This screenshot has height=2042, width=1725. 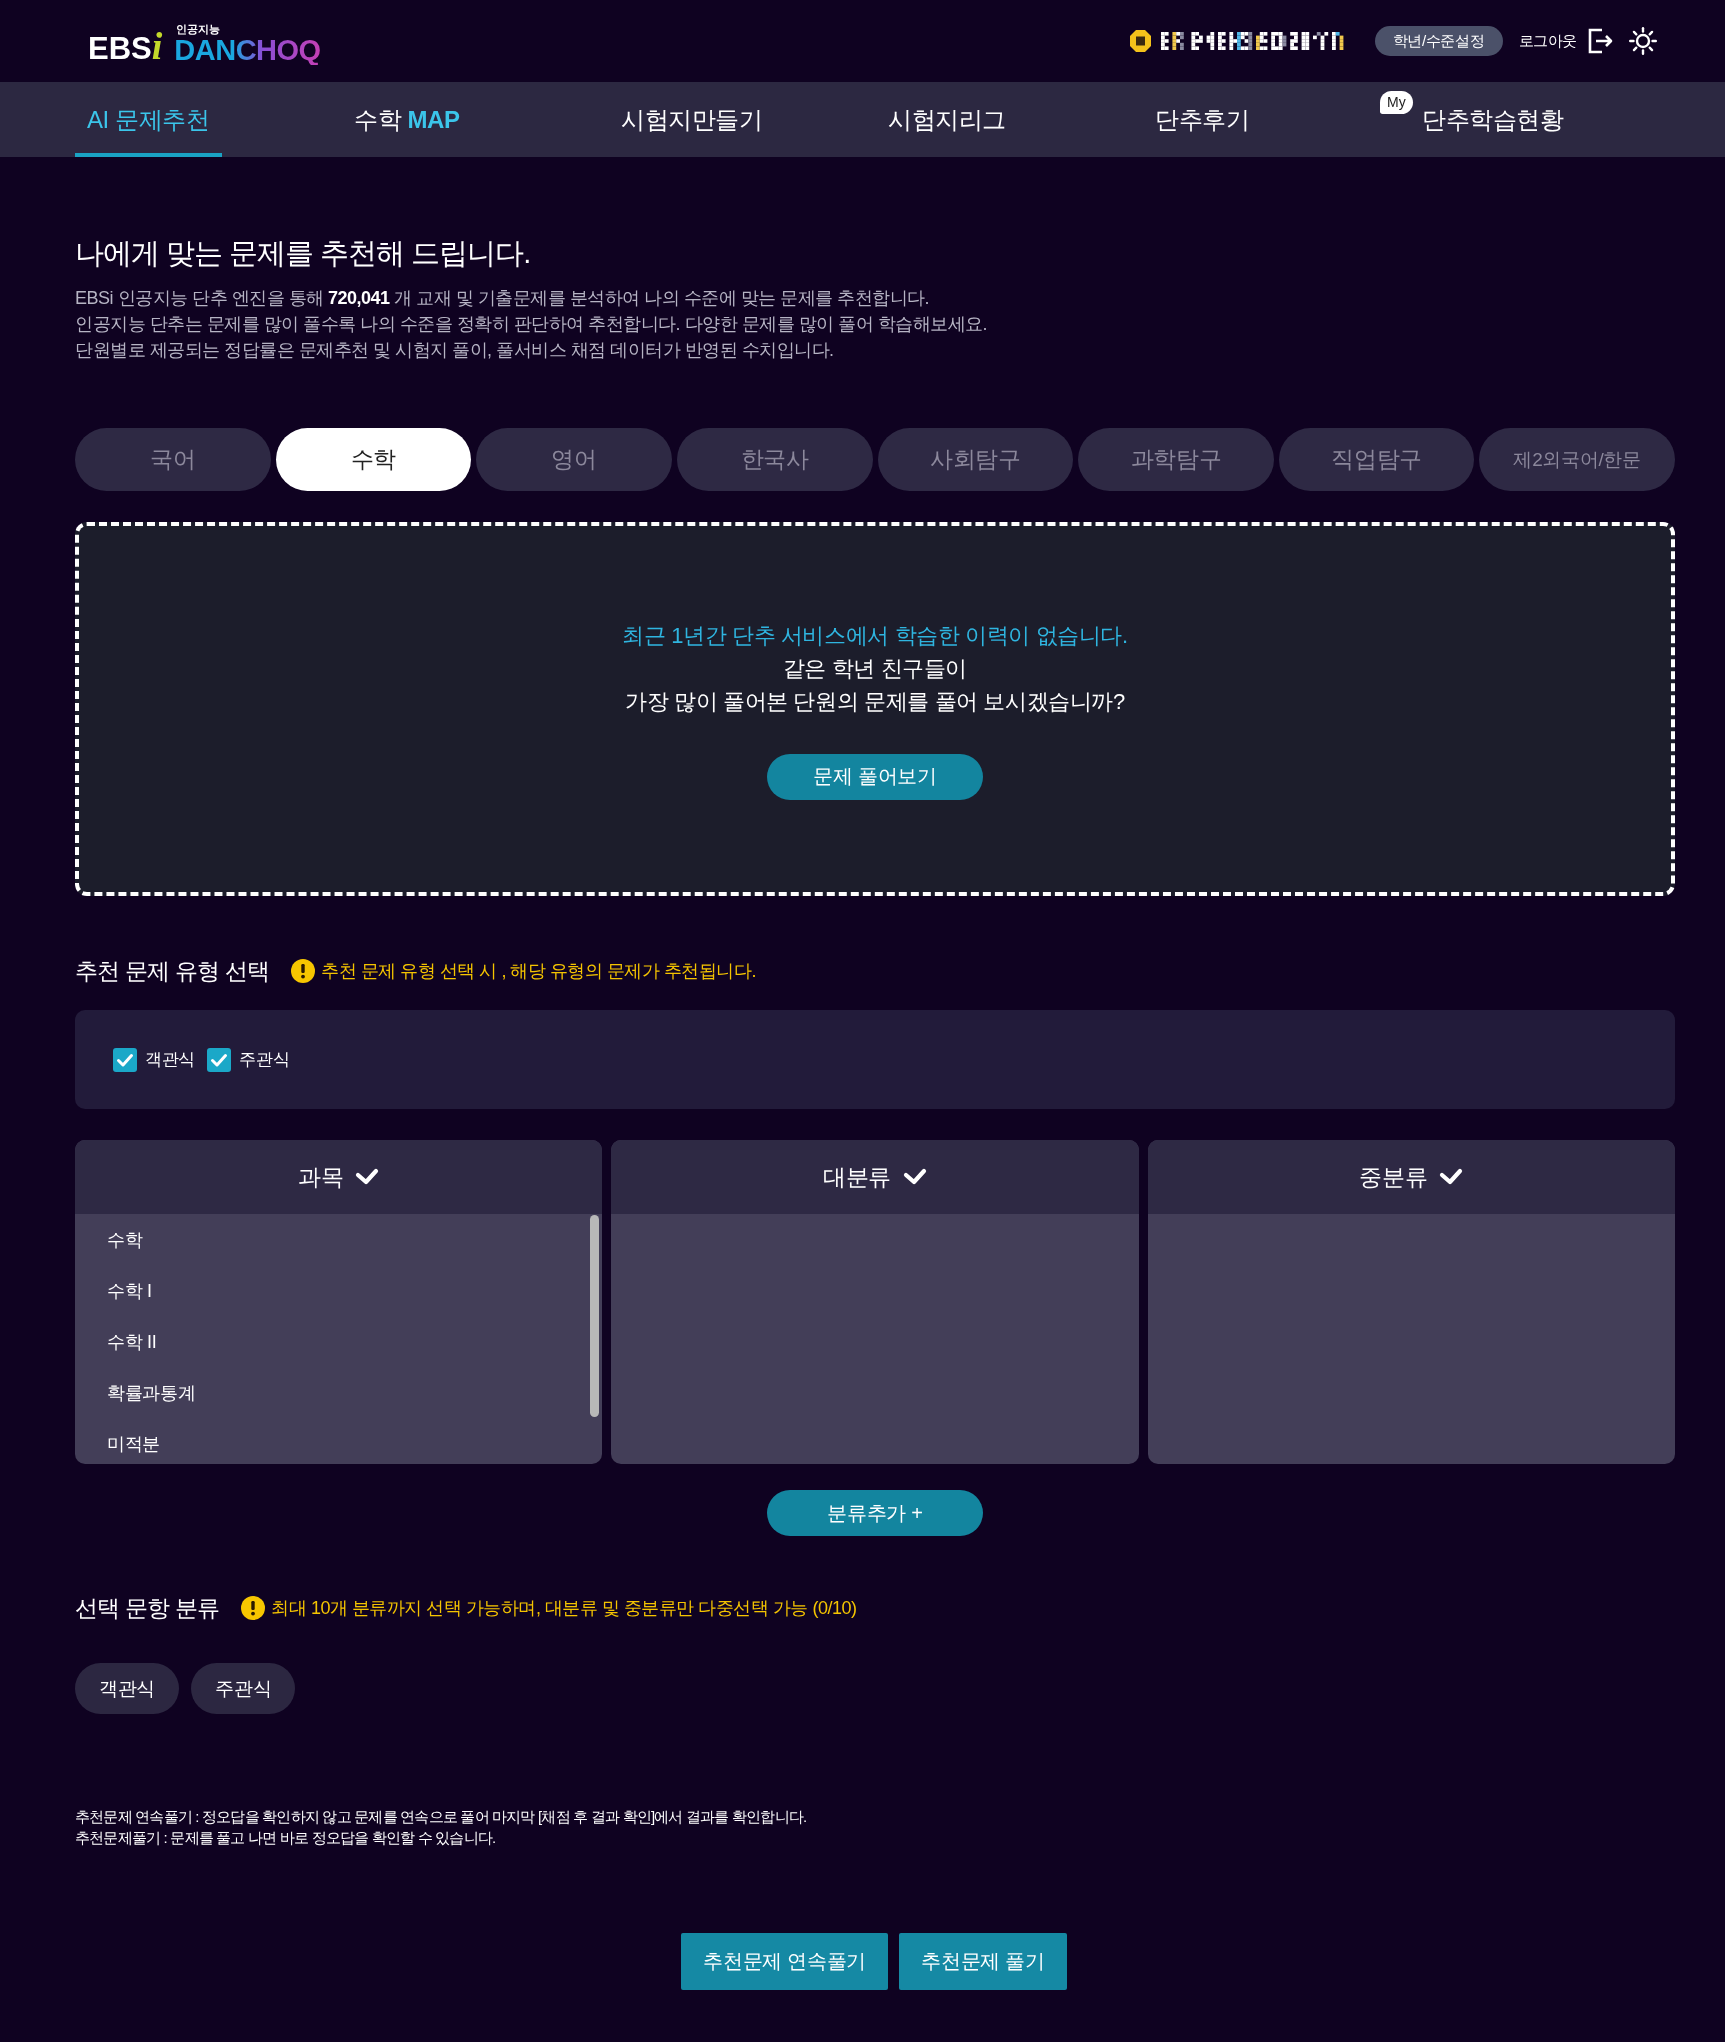 What do you see at coordinates (373, 459) in the screenshot?
I see `subject-tab: 수학` at bounding box center [373, 459].